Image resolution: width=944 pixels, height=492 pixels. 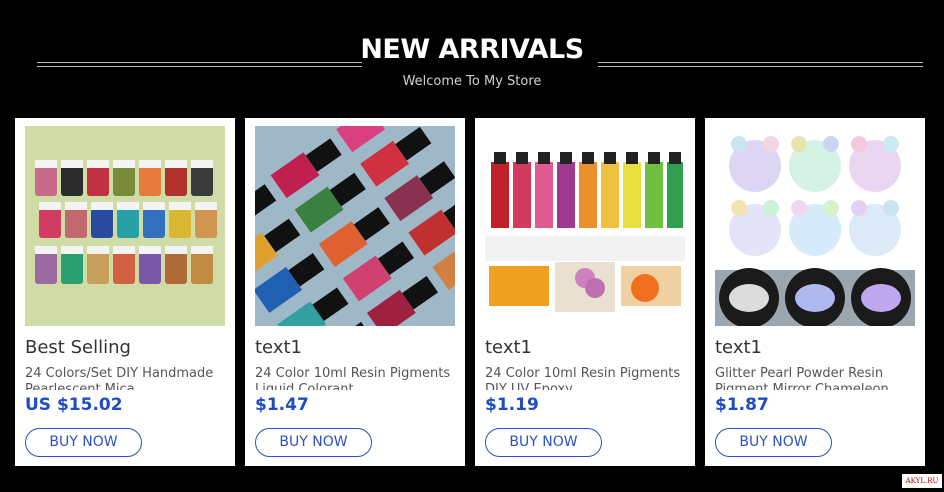 I want to click on resin-dye-bottles-and-molds-icon, so click(x=585, y=226).